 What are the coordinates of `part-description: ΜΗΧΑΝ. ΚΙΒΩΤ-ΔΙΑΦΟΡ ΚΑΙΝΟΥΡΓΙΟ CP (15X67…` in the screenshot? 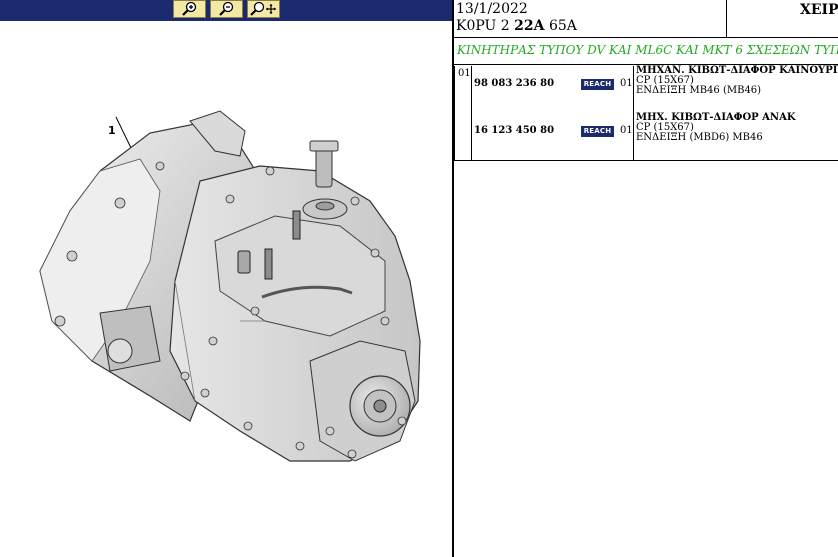 It's located at (737, 81).